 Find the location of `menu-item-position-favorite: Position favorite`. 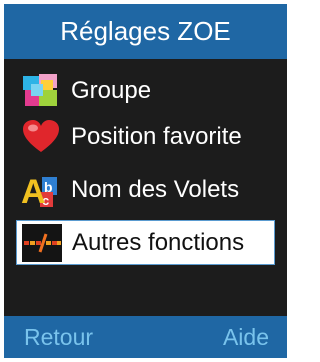

menu-item-position-favorite: Position favorite is located at coordinates (145, 136).